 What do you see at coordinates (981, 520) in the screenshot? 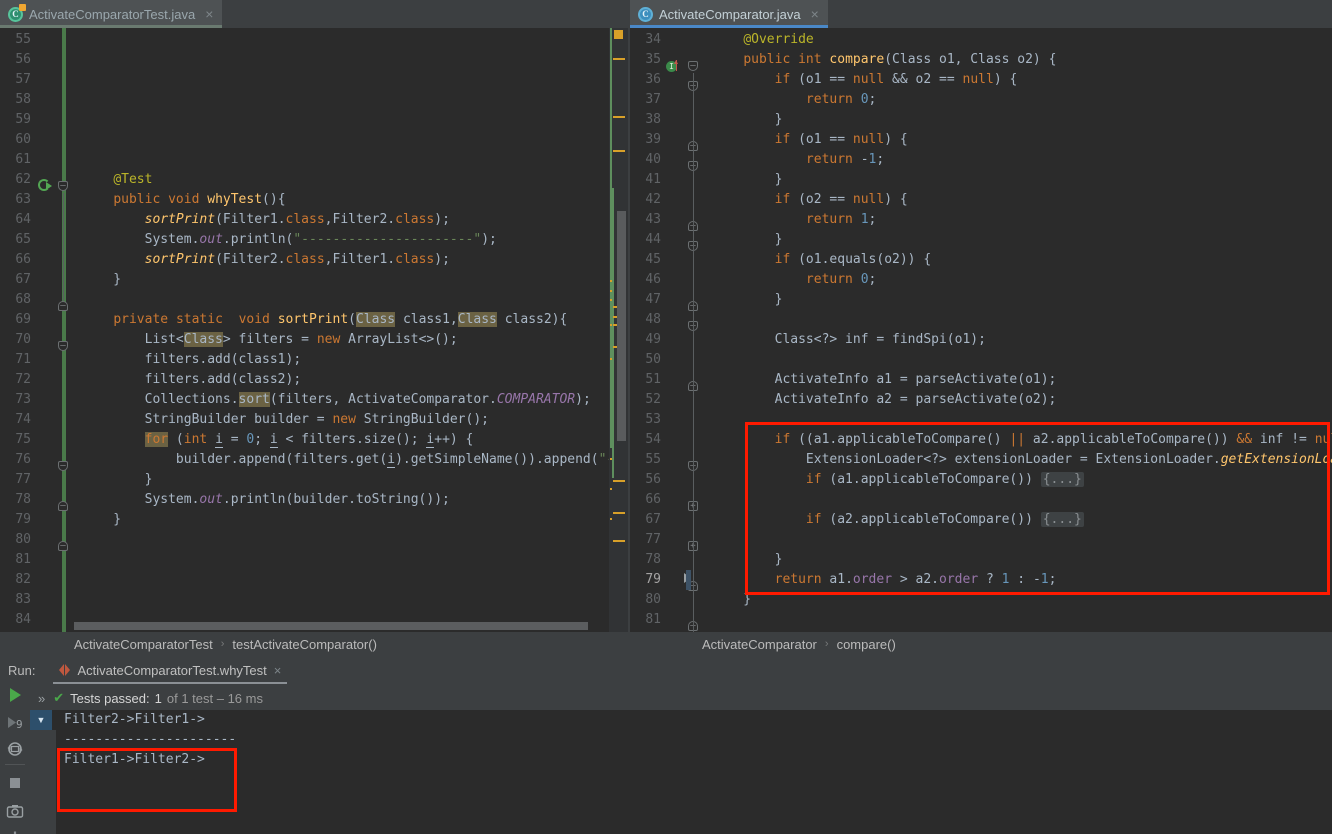
I see `code-line: 67 if (a2.applicableToCompare()) {...}` at bounding box center [981, 520].